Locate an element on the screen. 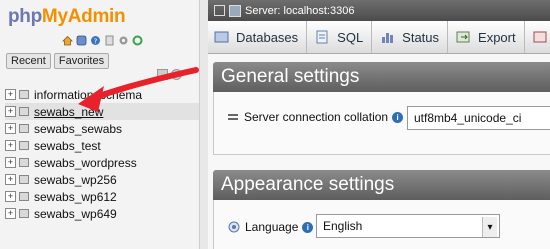 The image size is (550, 249). link-icon is located at coordinates (176, 74).